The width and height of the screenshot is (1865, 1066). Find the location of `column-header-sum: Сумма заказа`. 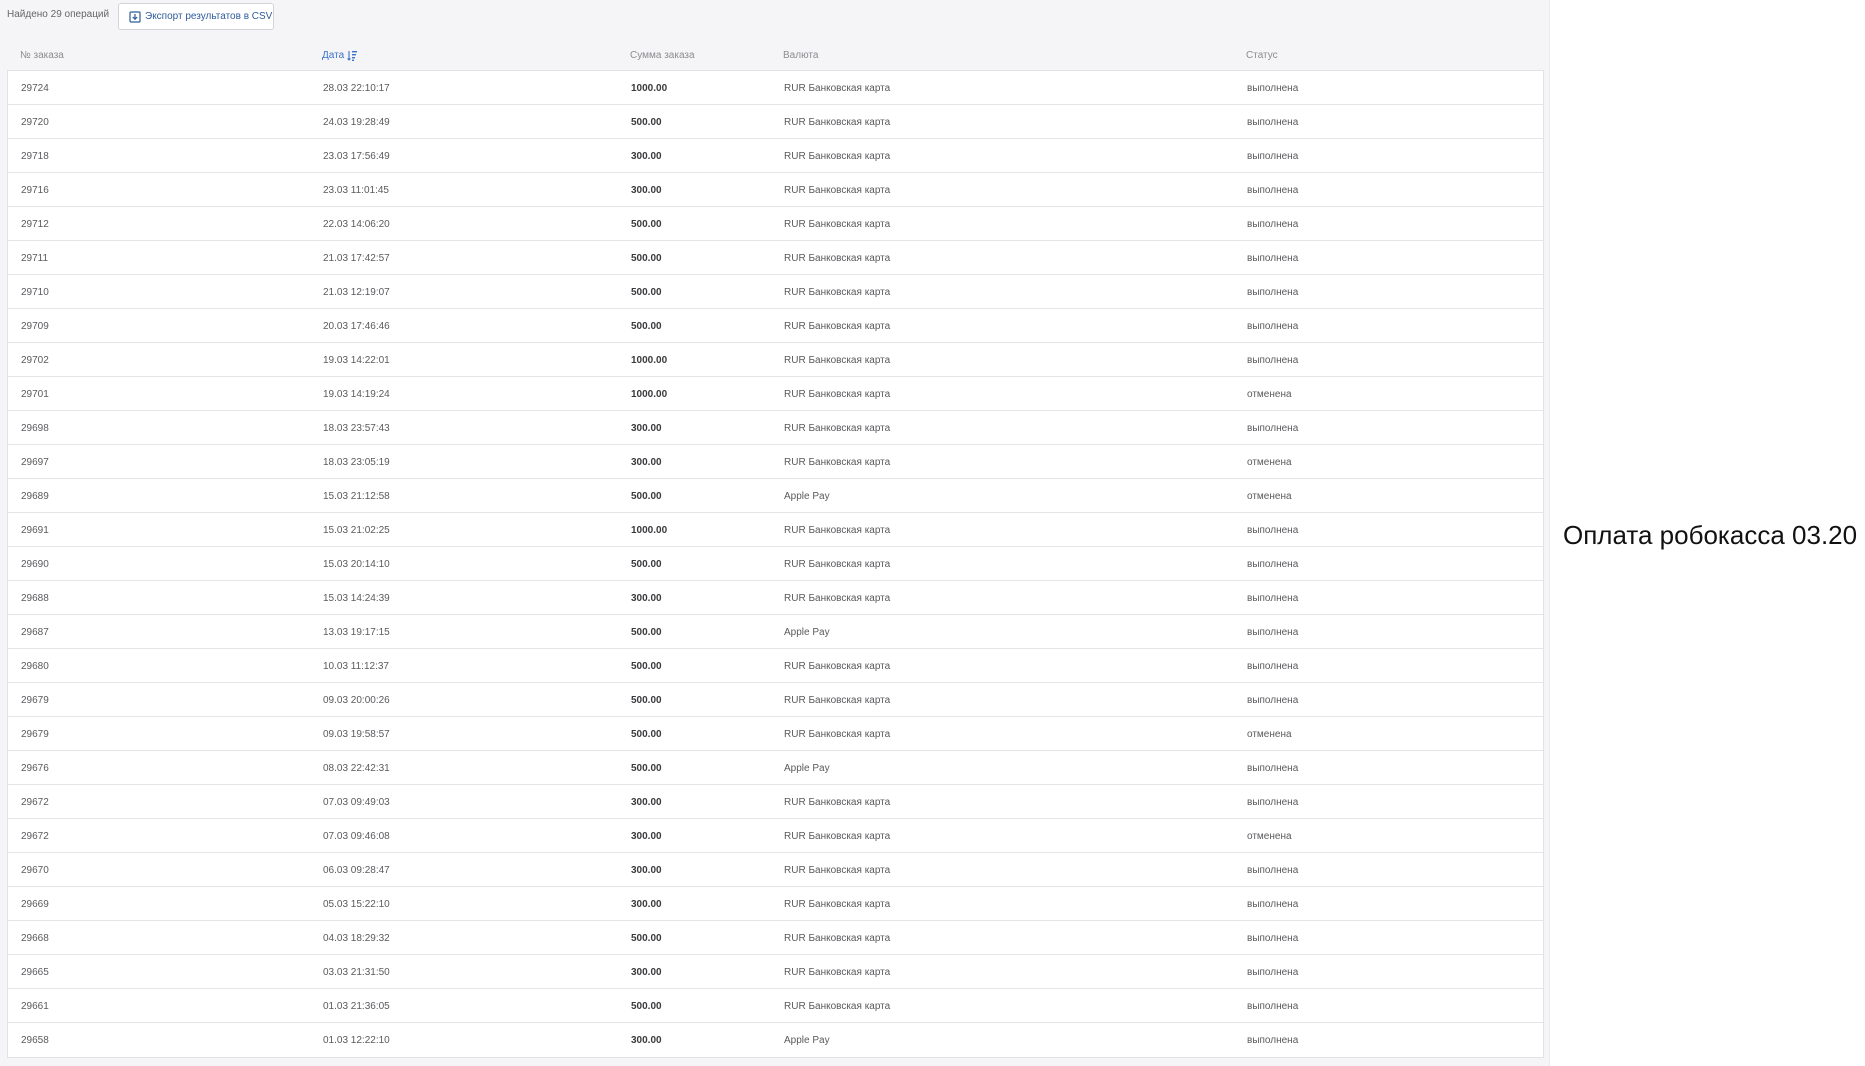

column-header-sum: Сумма заказа is located at coordinates (662, 55).